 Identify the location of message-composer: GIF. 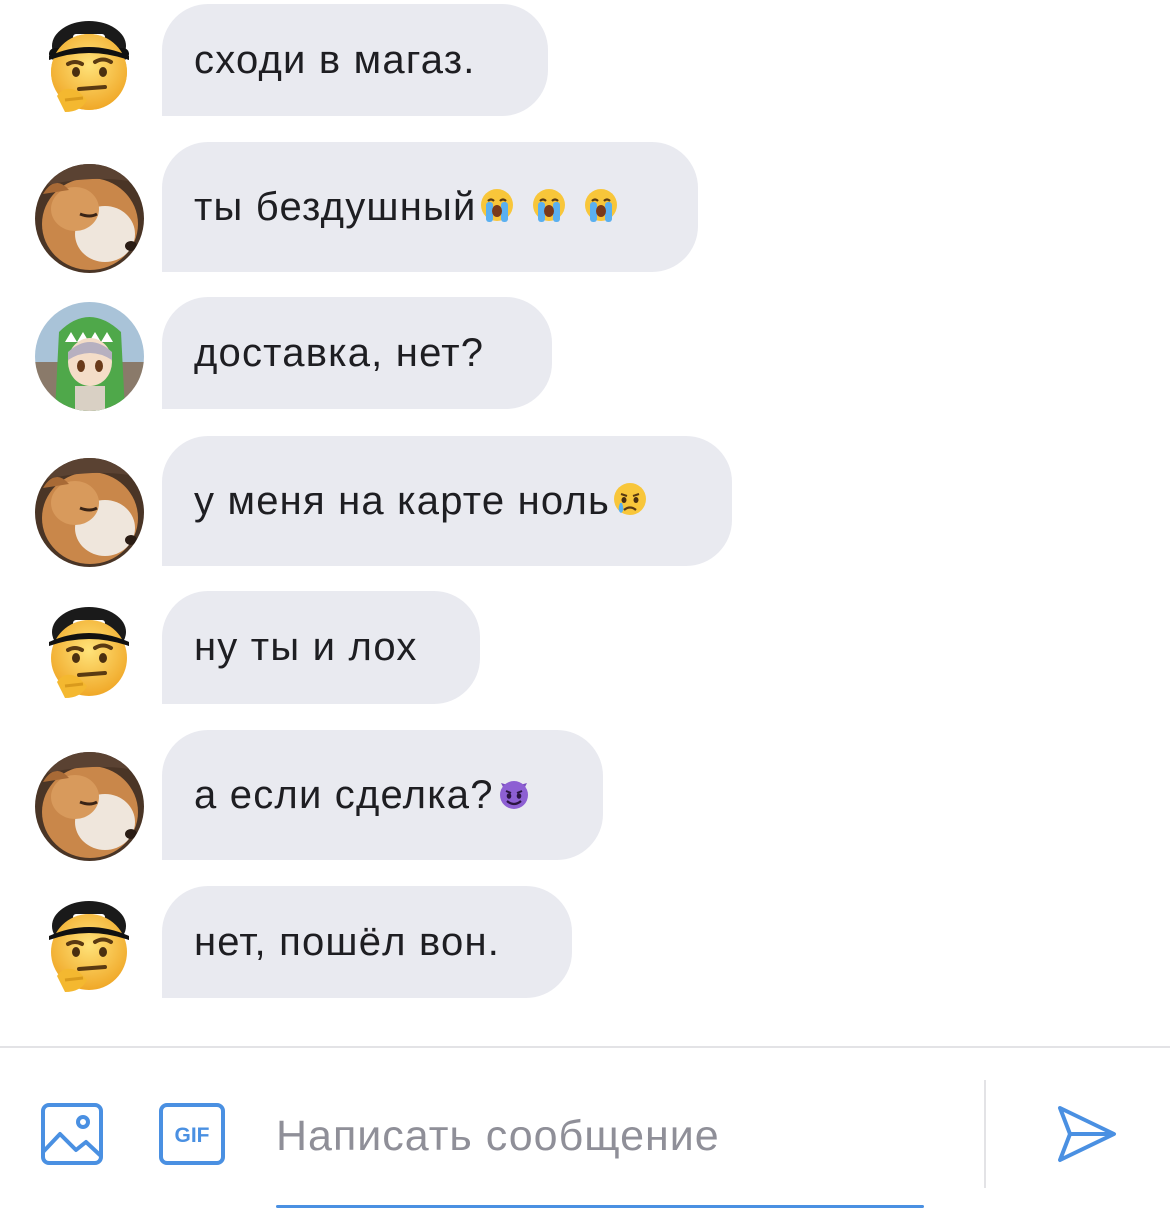
(585, 1135).